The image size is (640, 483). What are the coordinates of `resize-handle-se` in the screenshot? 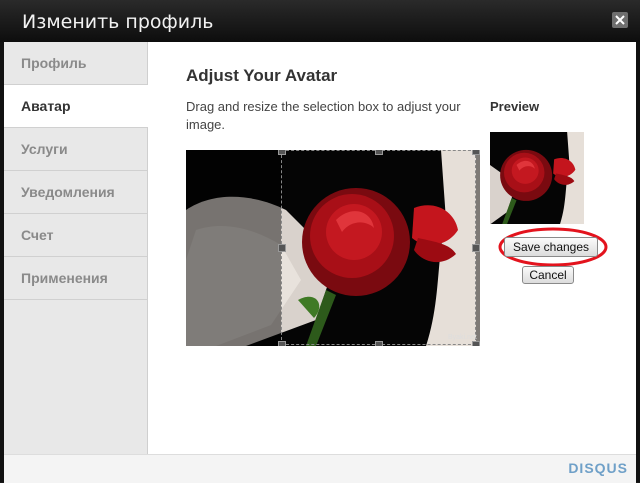 It's located at (476, 343).